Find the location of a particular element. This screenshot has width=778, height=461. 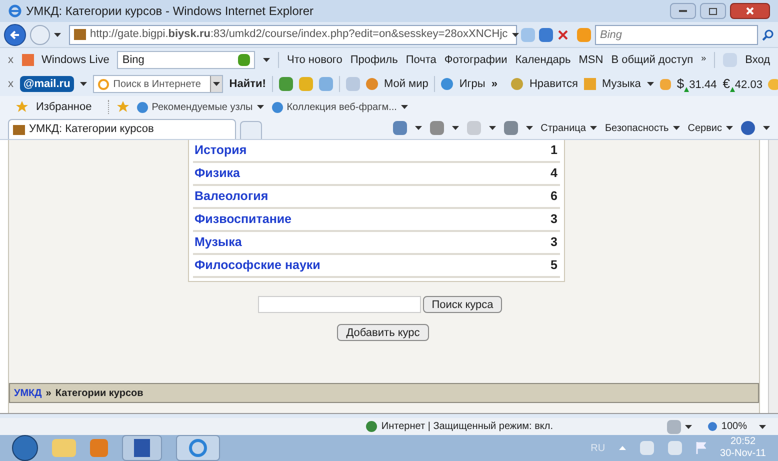

command-menu: Страница is located at coordinates (568, 128).